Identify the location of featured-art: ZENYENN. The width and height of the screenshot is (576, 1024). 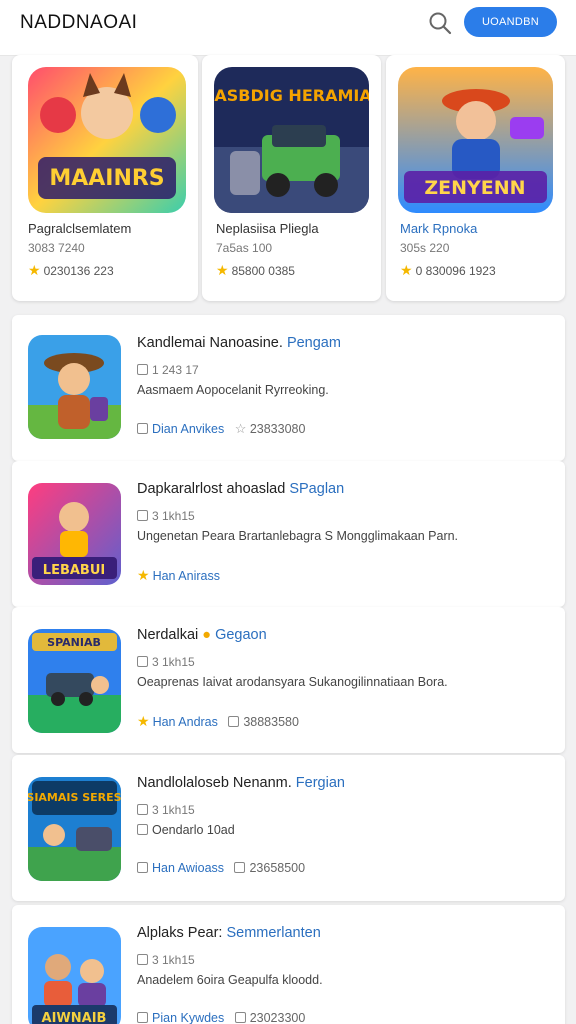
(475, 140).